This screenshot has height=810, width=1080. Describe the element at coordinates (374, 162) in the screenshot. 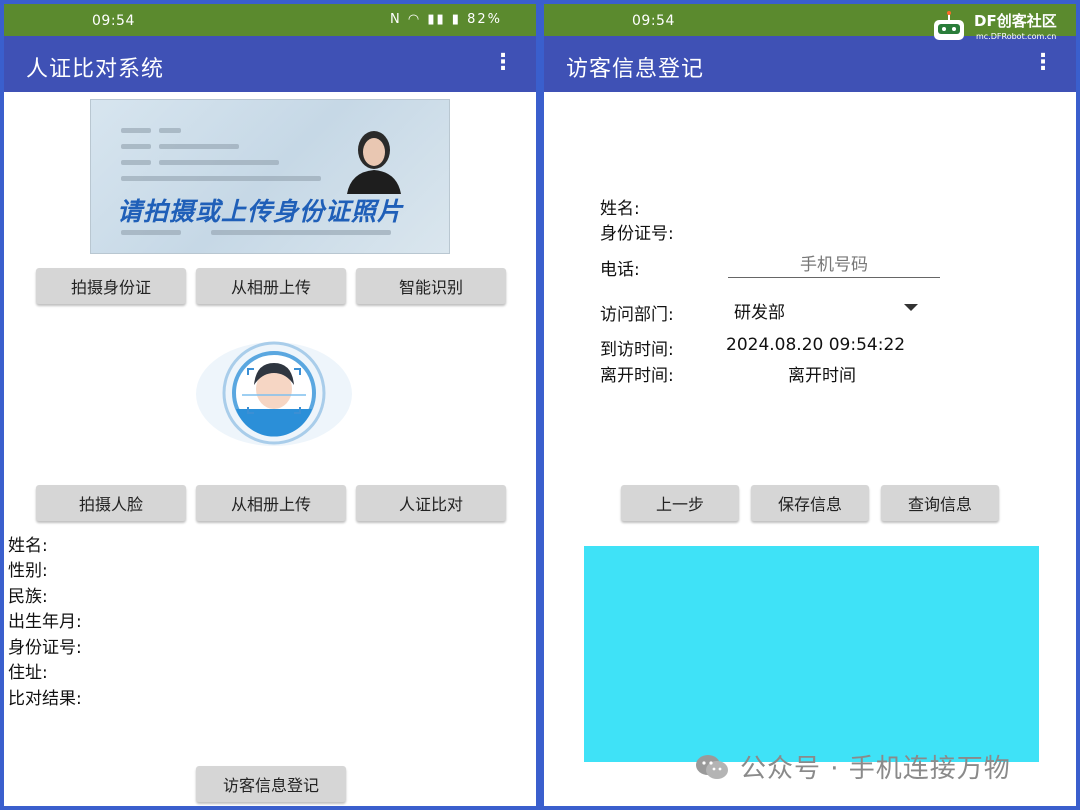

I see `id-photo-portrait` at that location.